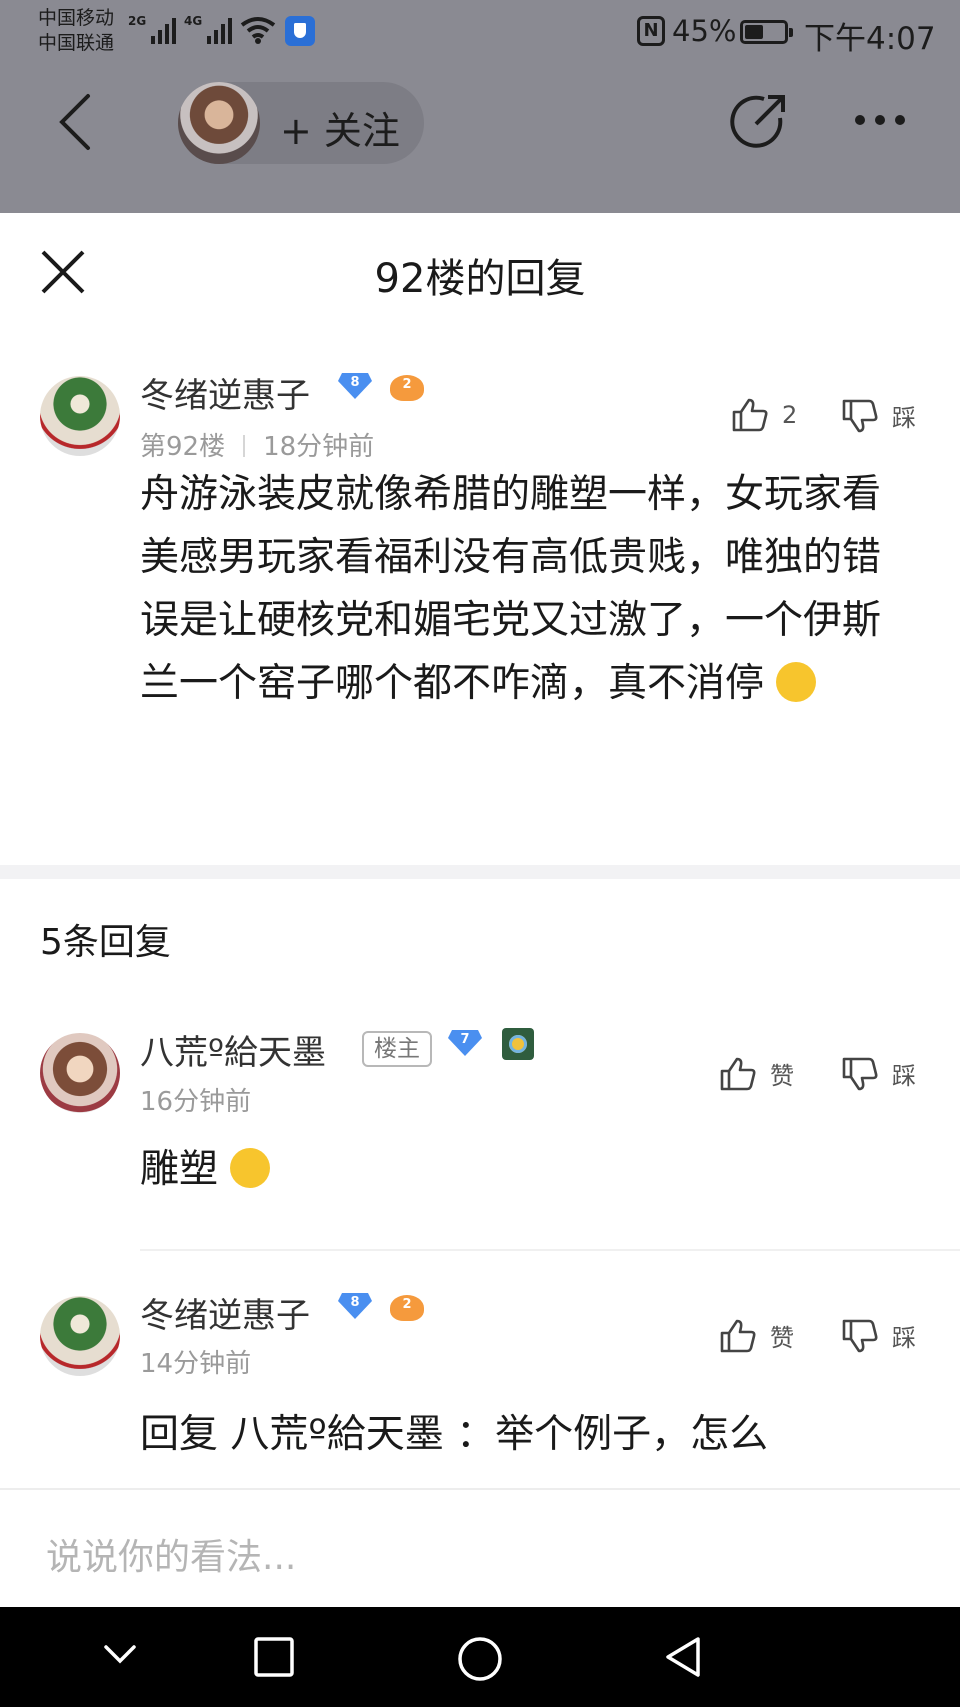 The height and width of the screenshot is (1707, 960). What do you see at coordinates (480, 279) in the screenshot?
I see `sheet-title: 92楼的回复` at bounding box center [480, 279].